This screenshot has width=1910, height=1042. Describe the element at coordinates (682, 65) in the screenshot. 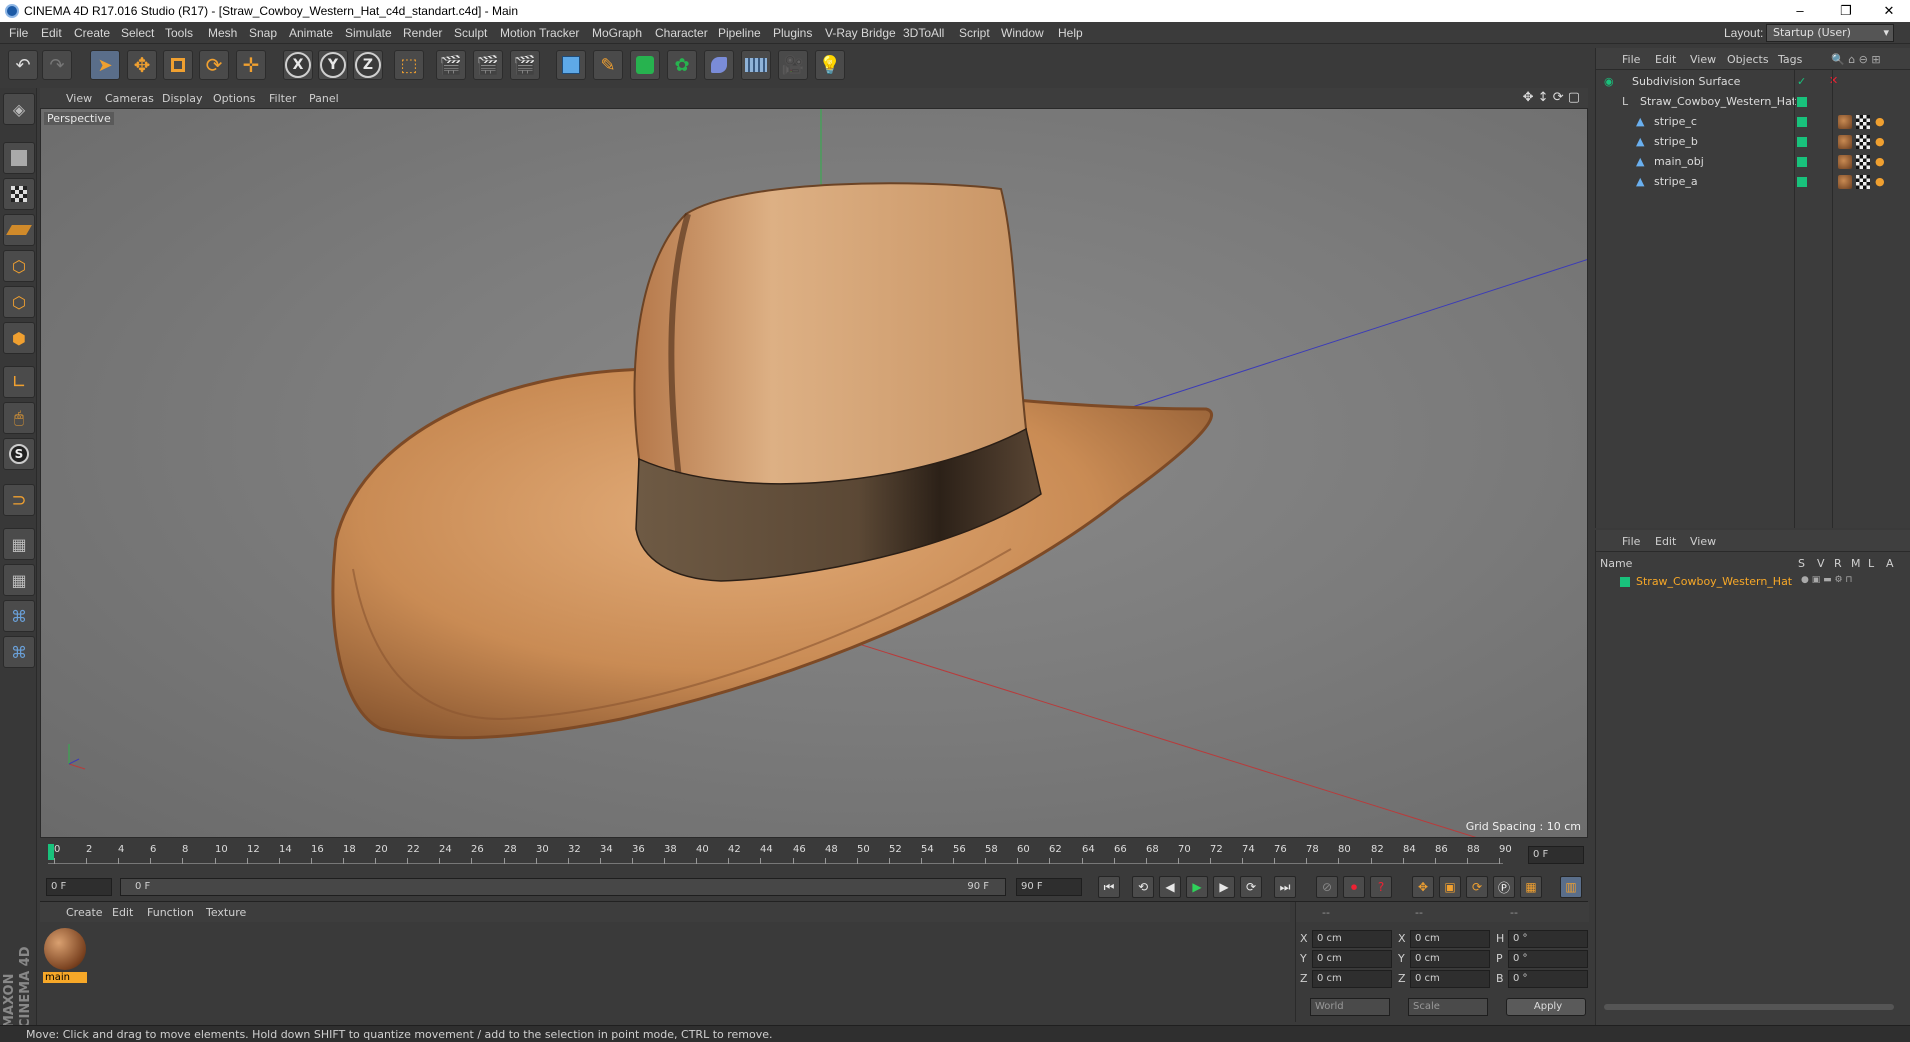

I see `cloner-button: ✿` at that location.